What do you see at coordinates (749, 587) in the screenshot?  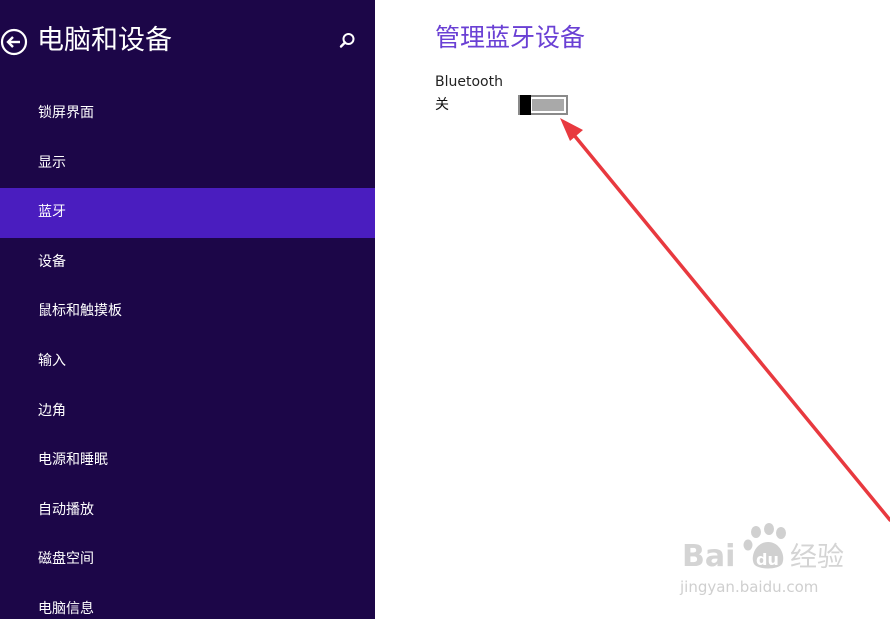 I see `watermark-url: jingyan.baidu.com` at bounding box center [749, 587].